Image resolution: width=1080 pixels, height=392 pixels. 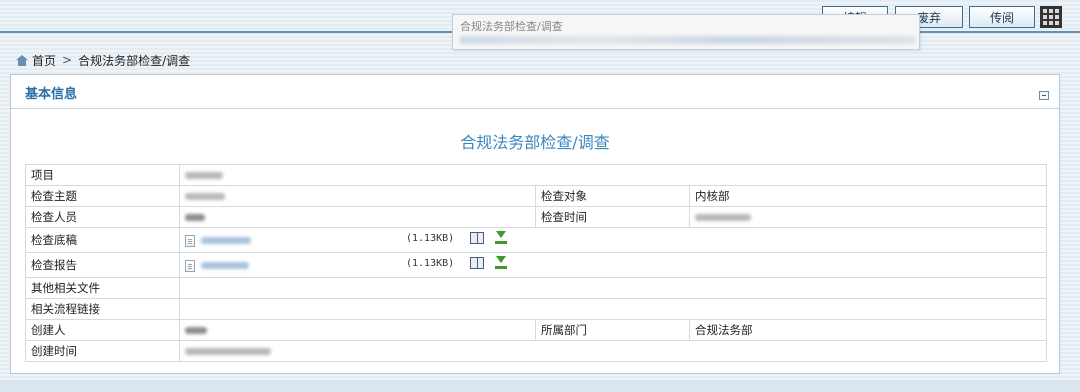 What do you see at coordinates (535, 92) in the screenshot?
I see `panel-header: 基本信息` at bounding box center [535, 92].